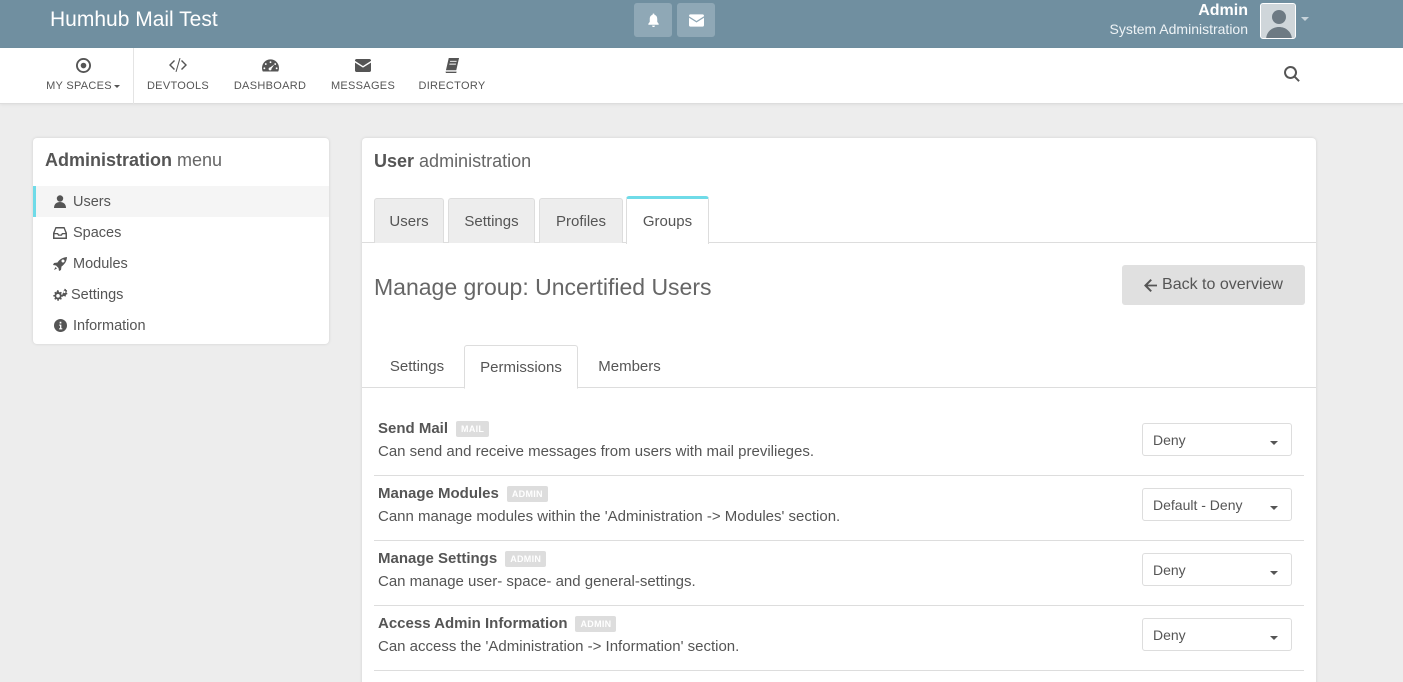  I want to click on tab-settings: Settings, so click(491, 220).